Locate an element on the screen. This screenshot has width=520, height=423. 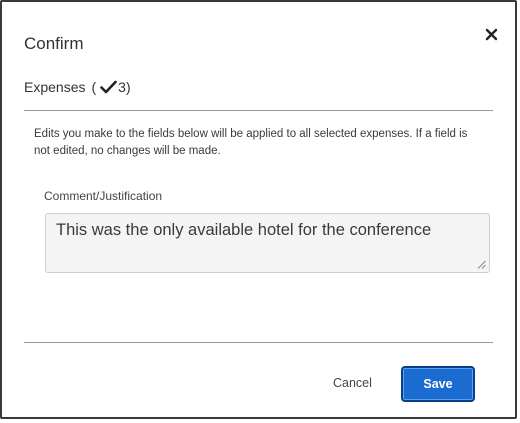
close-icon is located at coordinates (491, 34).